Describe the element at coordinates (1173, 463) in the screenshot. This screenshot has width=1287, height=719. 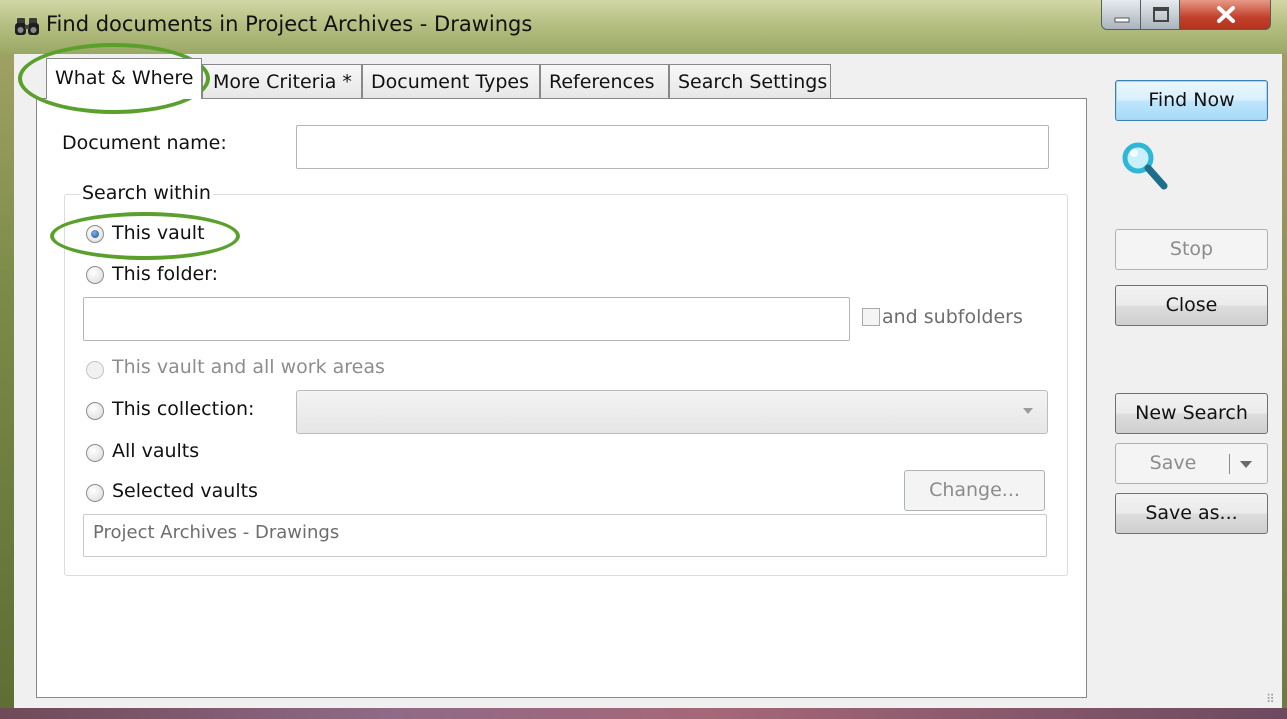
I see `save-button-label: Save` at that location.